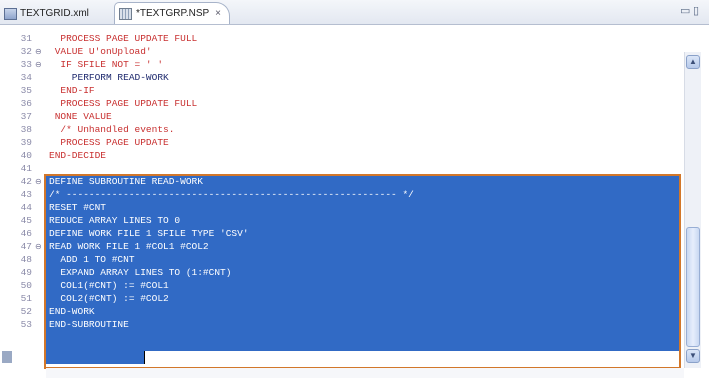 The height and width of the screenshot is (378, 709). I want to click on line-number: 37, so click(26, 116).